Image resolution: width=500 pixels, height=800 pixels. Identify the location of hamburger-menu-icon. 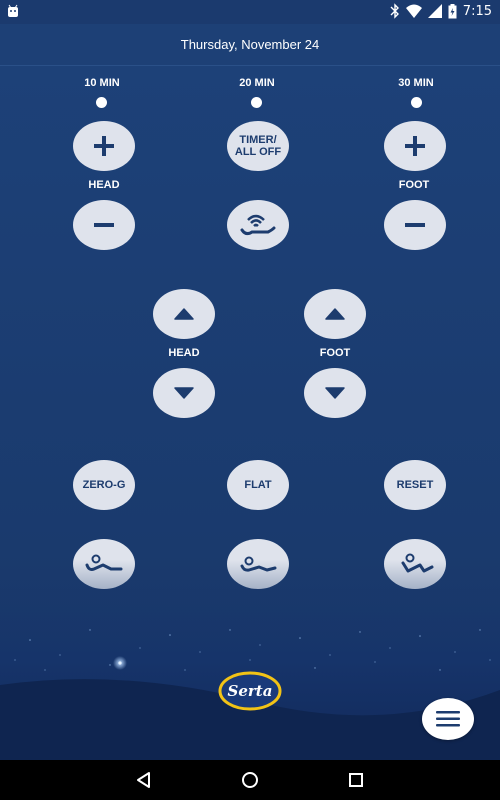
(448, 719).